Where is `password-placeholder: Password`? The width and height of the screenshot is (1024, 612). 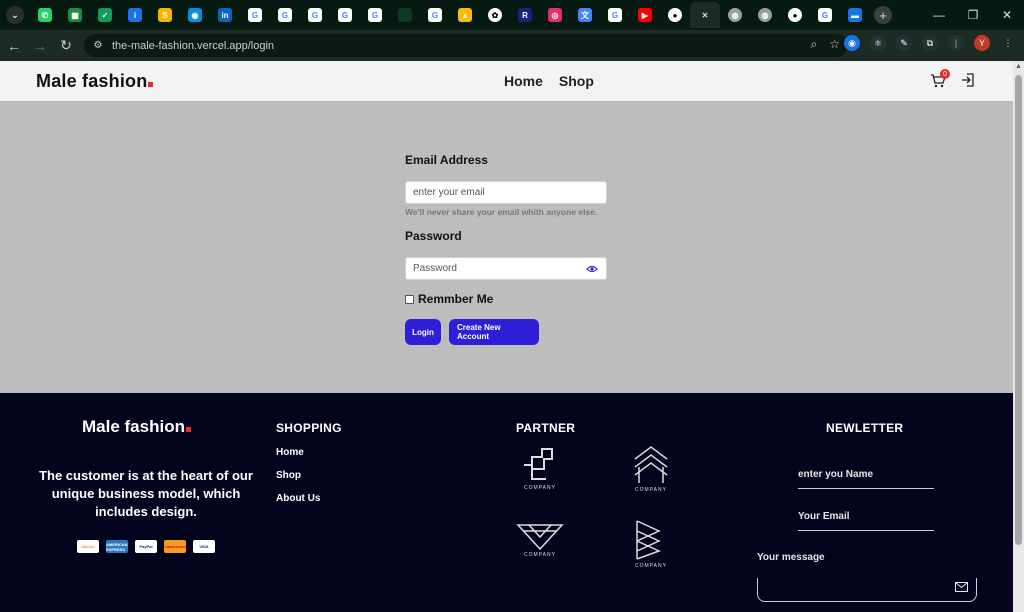
password-placeholder: Password is located at coordinates (435, 268).